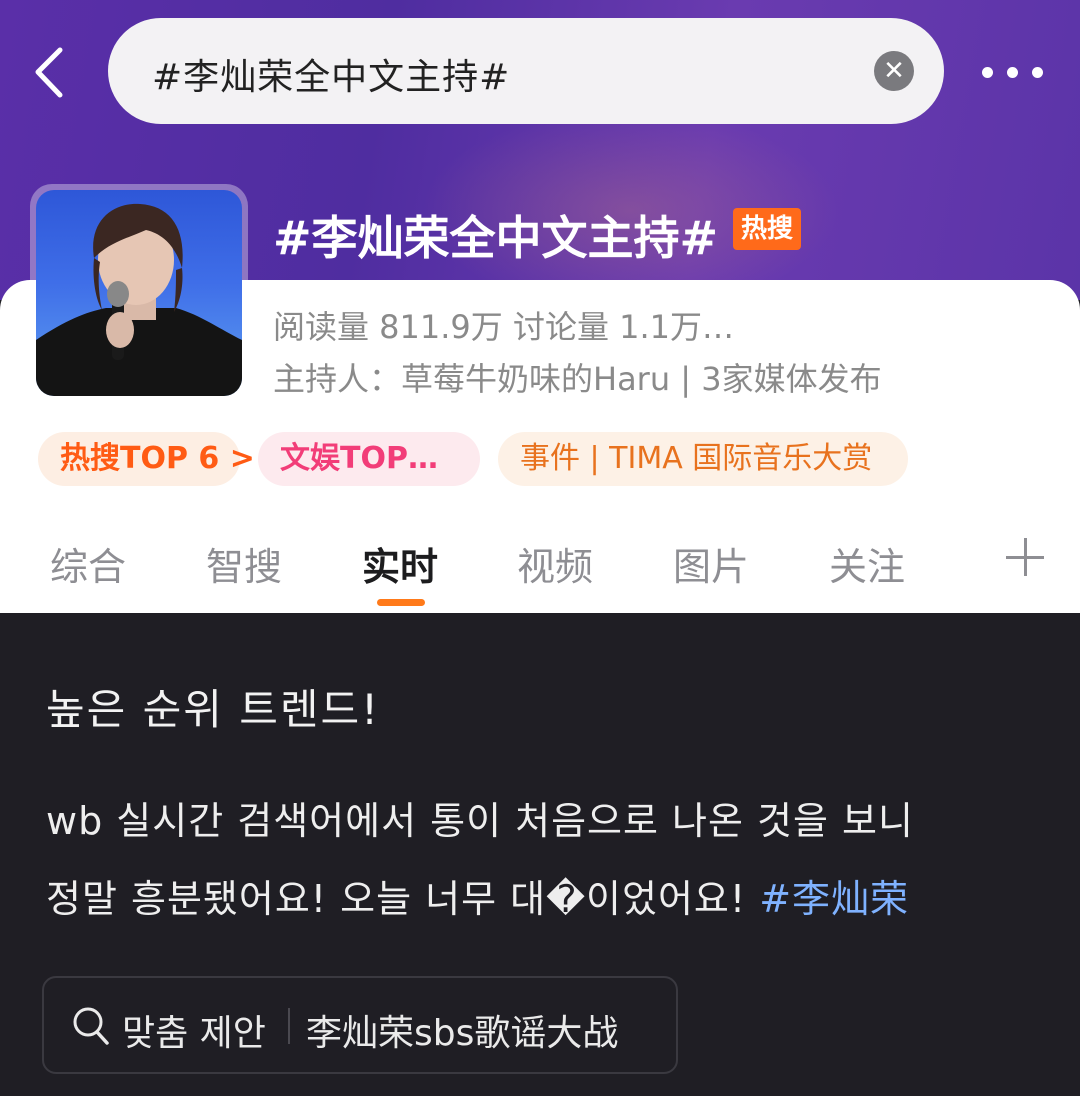  I want to click on topic-title: #李灿荣全中文主持#, so click(496, 238).